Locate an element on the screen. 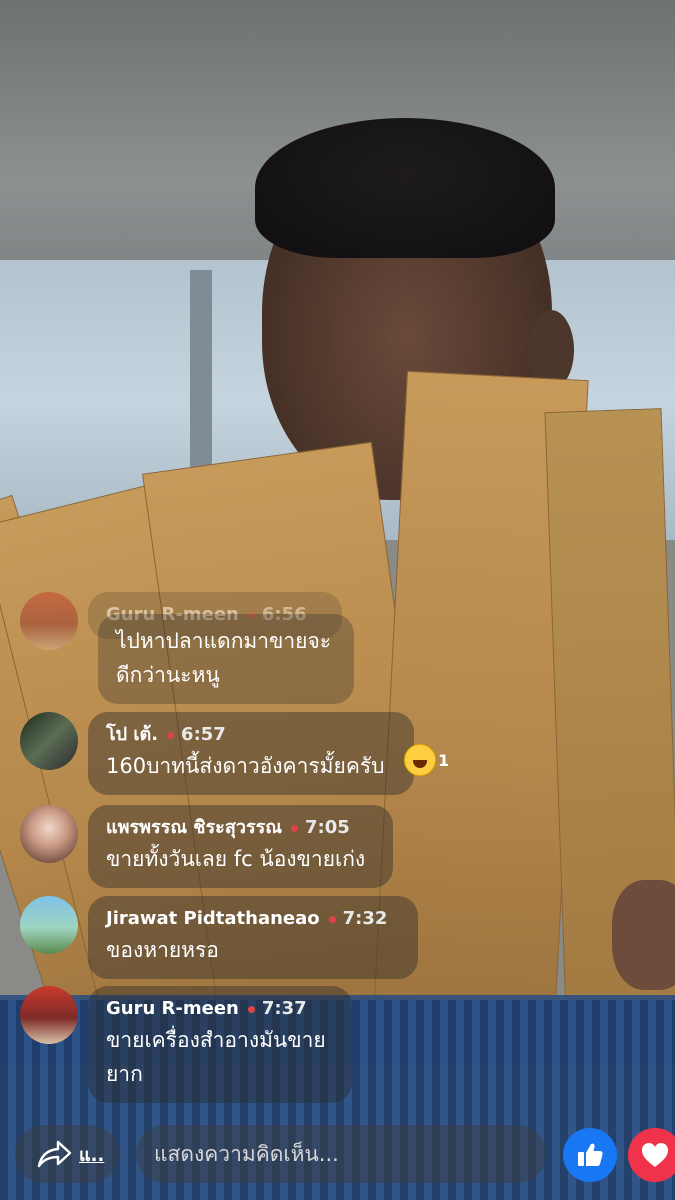  like-button is located at coordinates (590, 1155).